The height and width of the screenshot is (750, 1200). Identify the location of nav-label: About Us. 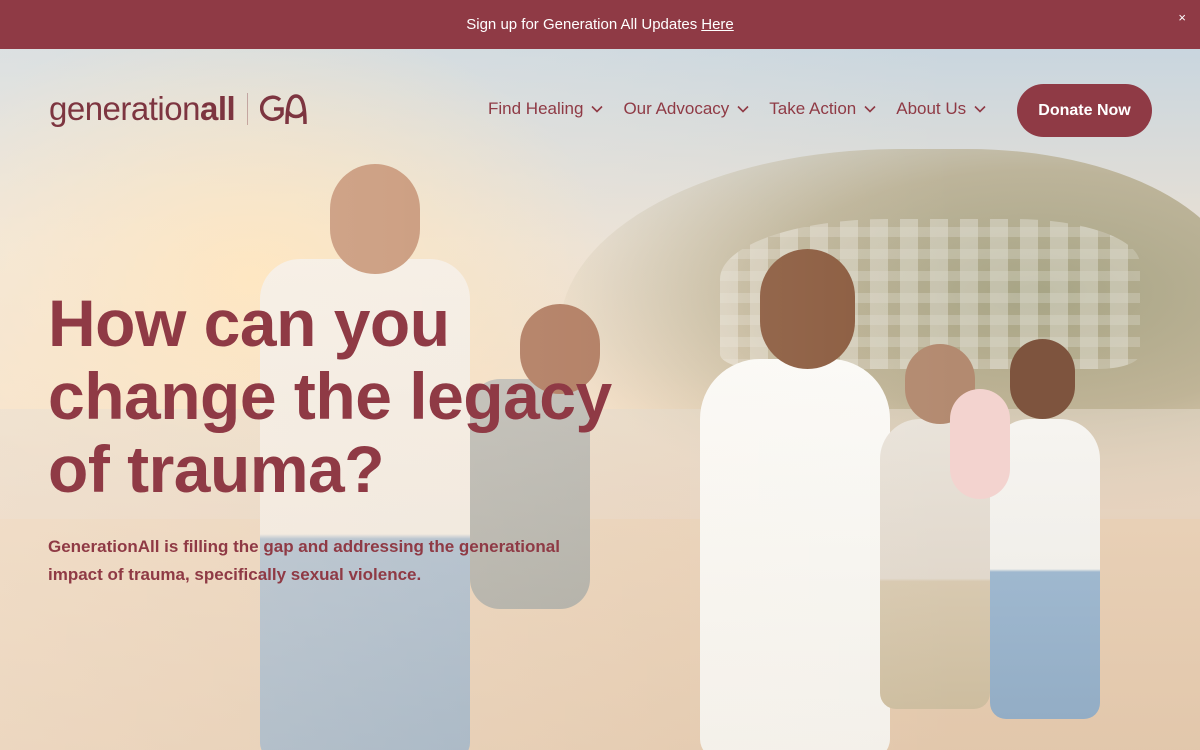
(931, 108).